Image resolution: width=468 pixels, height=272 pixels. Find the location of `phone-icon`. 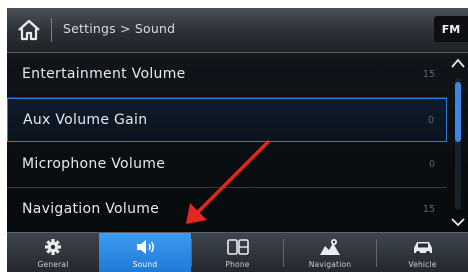

phone-icon is located at coordinates (237, 247).